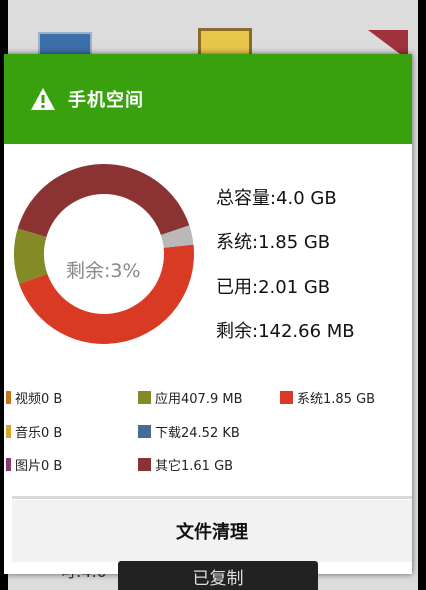 This screenshot has width=426, height=590. I want to click on legend-item-music: 音乐0 B, so click(34, 431).